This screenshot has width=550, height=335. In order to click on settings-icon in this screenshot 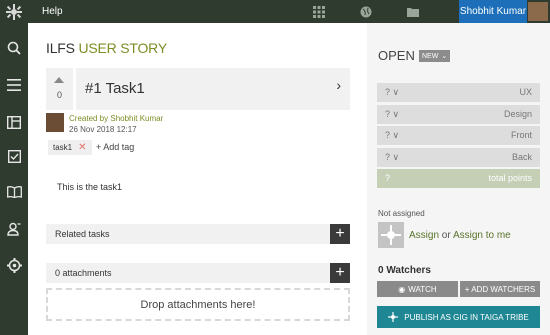, I will do `click(14, 265)`.